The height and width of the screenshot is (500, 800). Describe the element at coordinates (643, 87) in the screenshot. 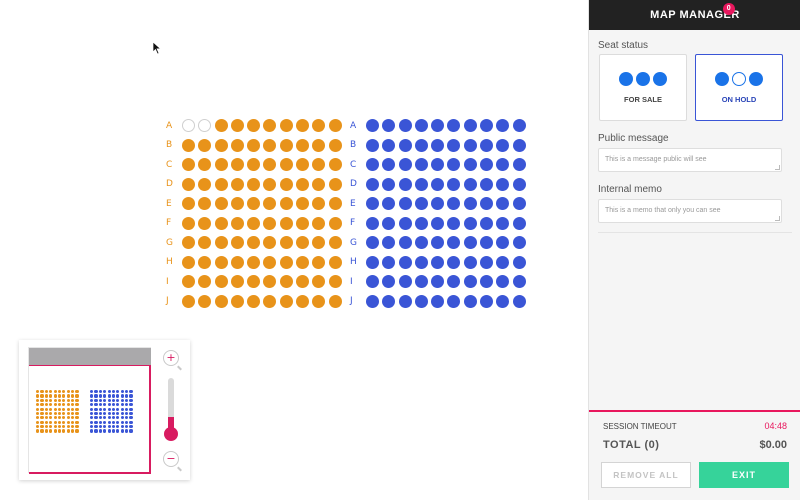

I see `status-option-for-sale: FOR SALE` at that location.